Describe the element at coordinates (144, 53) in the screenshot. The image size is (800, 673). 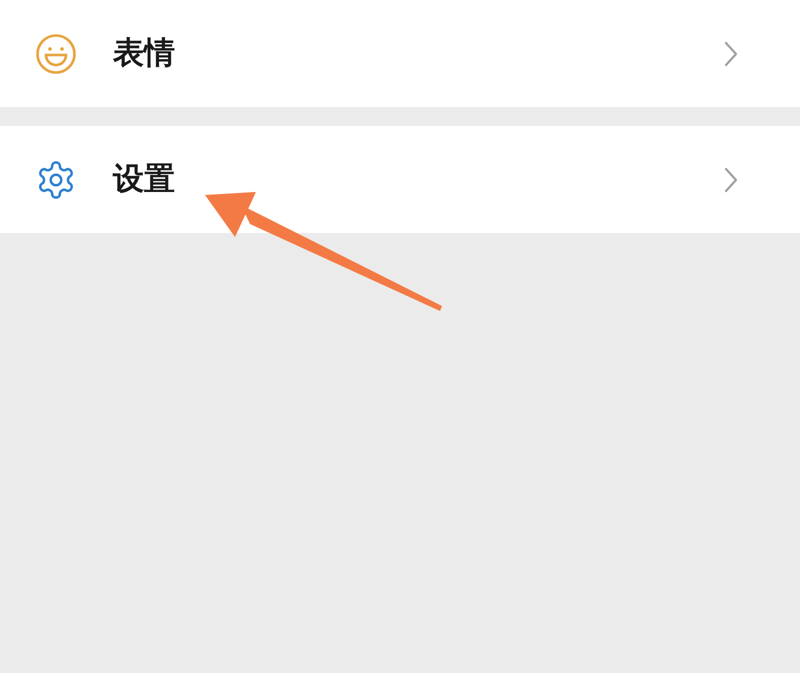
I see `menu-label: 表情` at that location.